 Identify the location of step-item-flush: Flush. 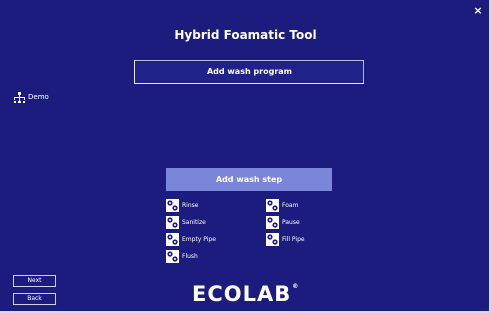
(182, 256).